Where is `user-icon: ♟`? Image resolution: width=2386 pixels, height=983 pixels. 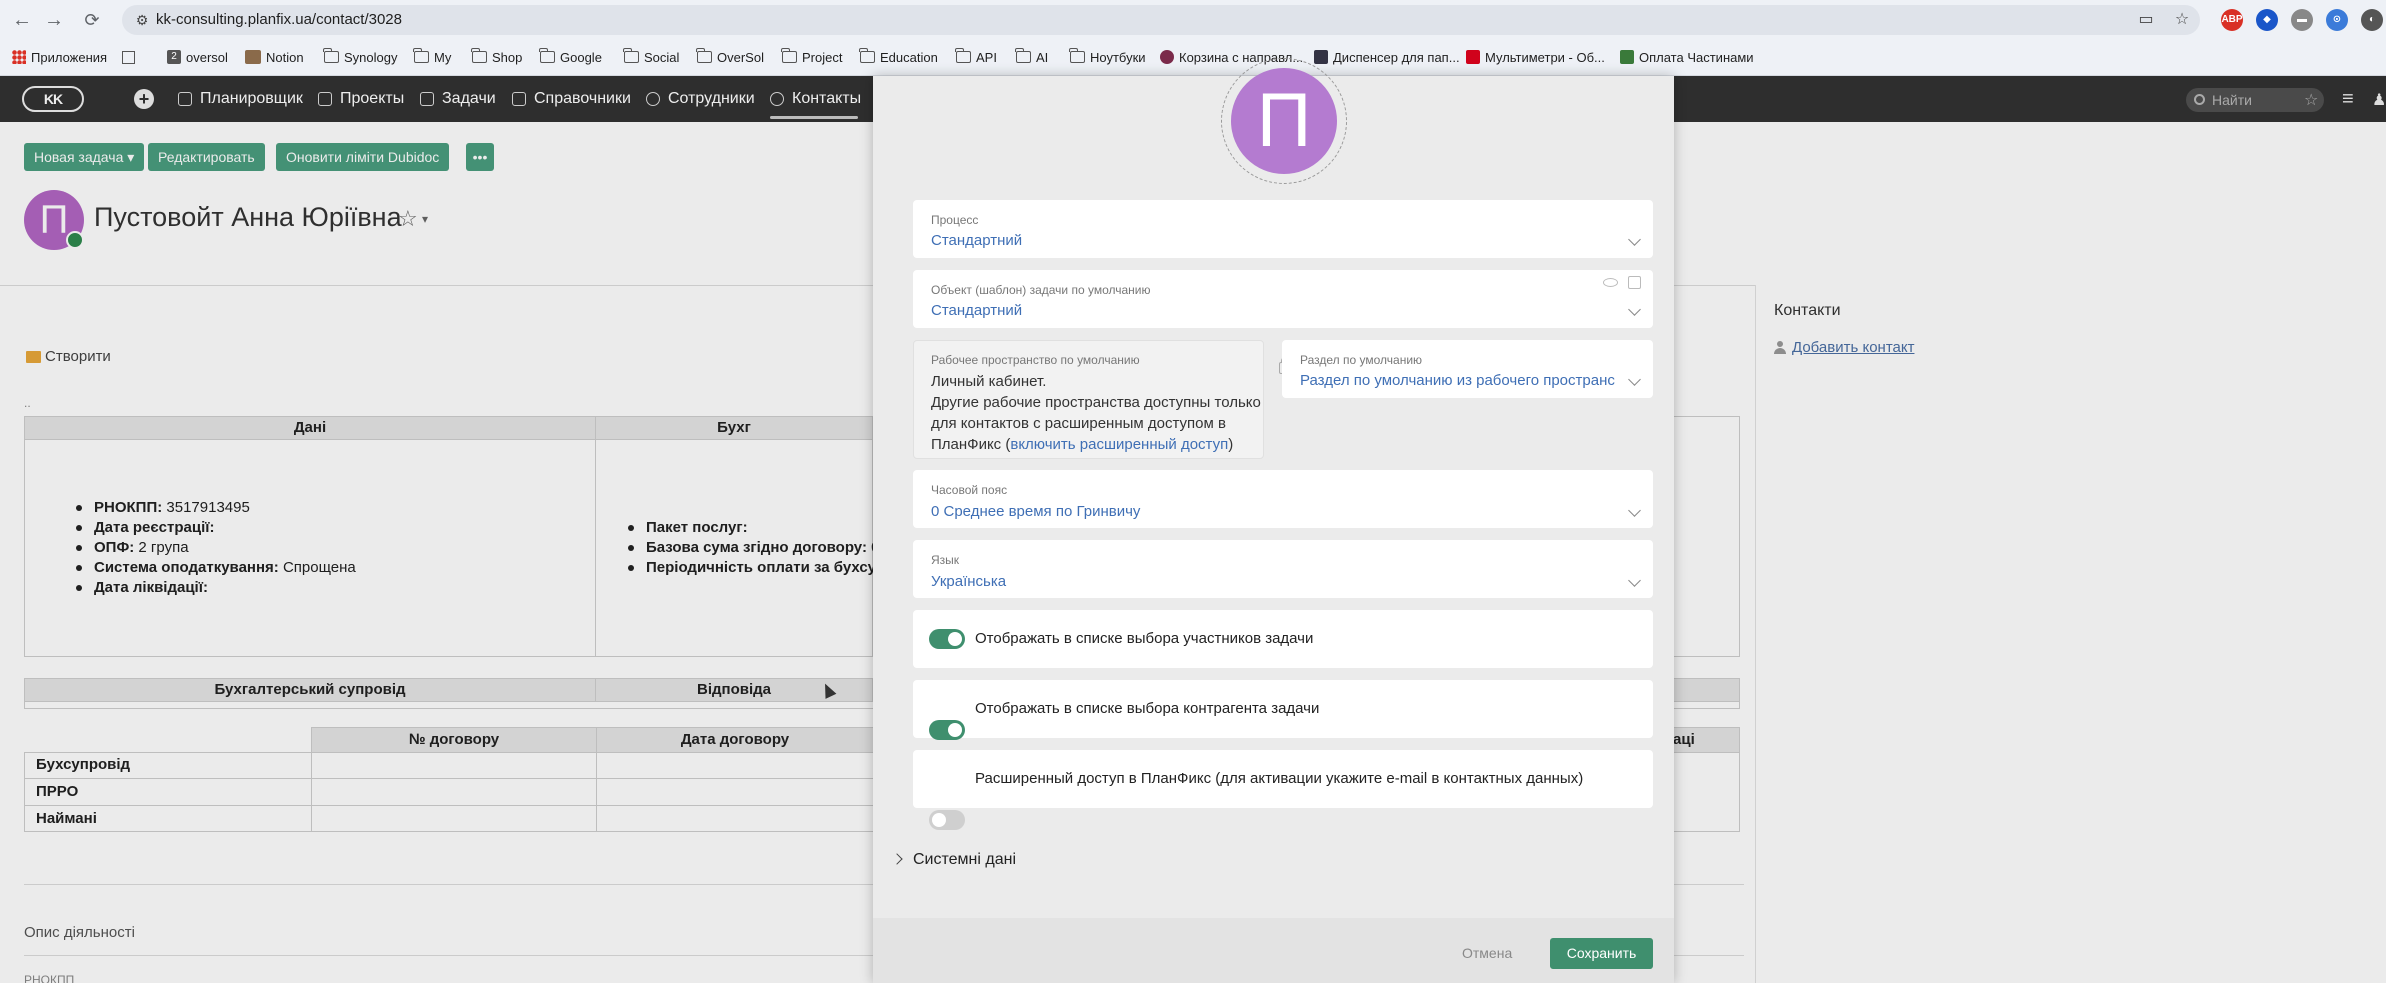
user-icon: ♟ is located at coordinates (2379, 100).